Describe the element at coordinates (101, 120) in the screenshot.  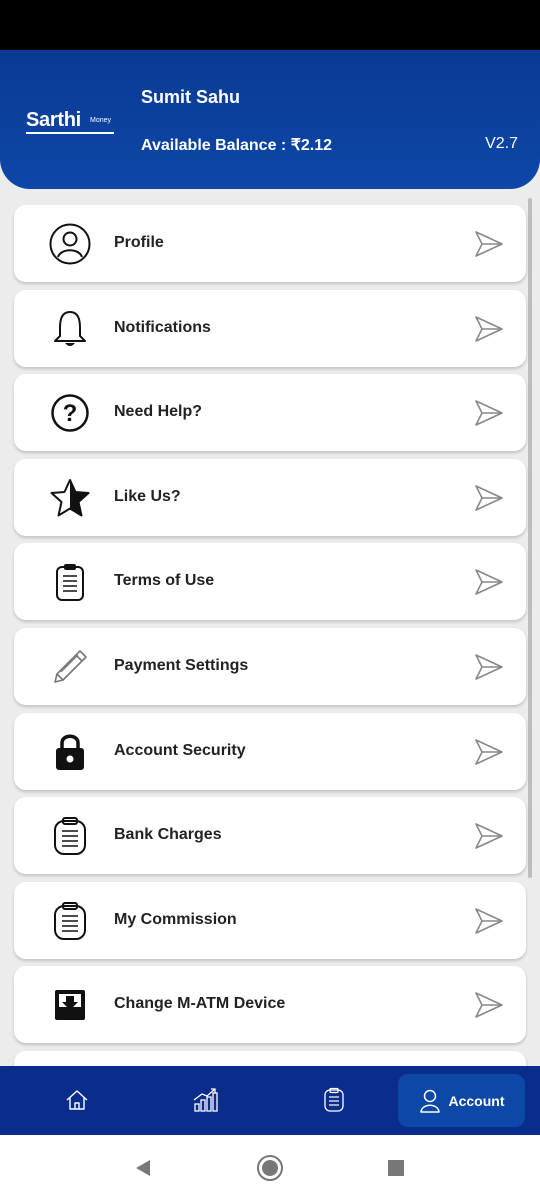
I see `logo-subtext: Money` at that location.